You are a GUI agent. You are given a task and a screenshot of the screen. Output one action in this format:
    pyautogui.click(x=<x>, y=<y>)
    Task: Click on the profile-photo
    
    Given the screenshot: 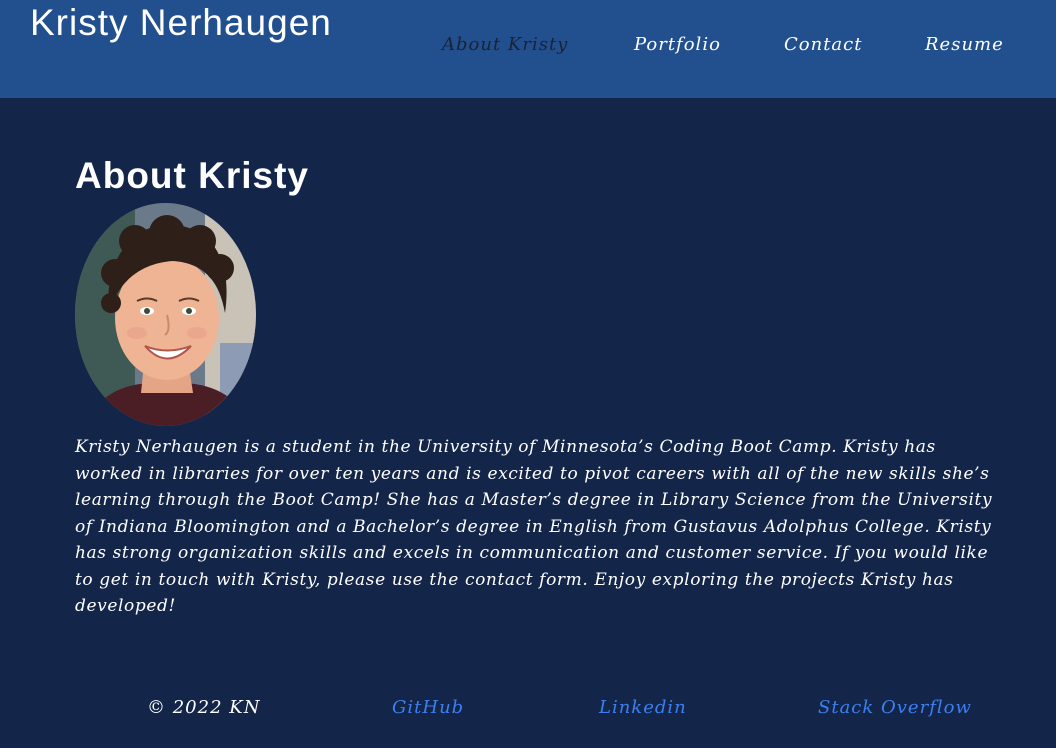 What is the action you would take?
    pyautogui.click(x=165, y=314)
    